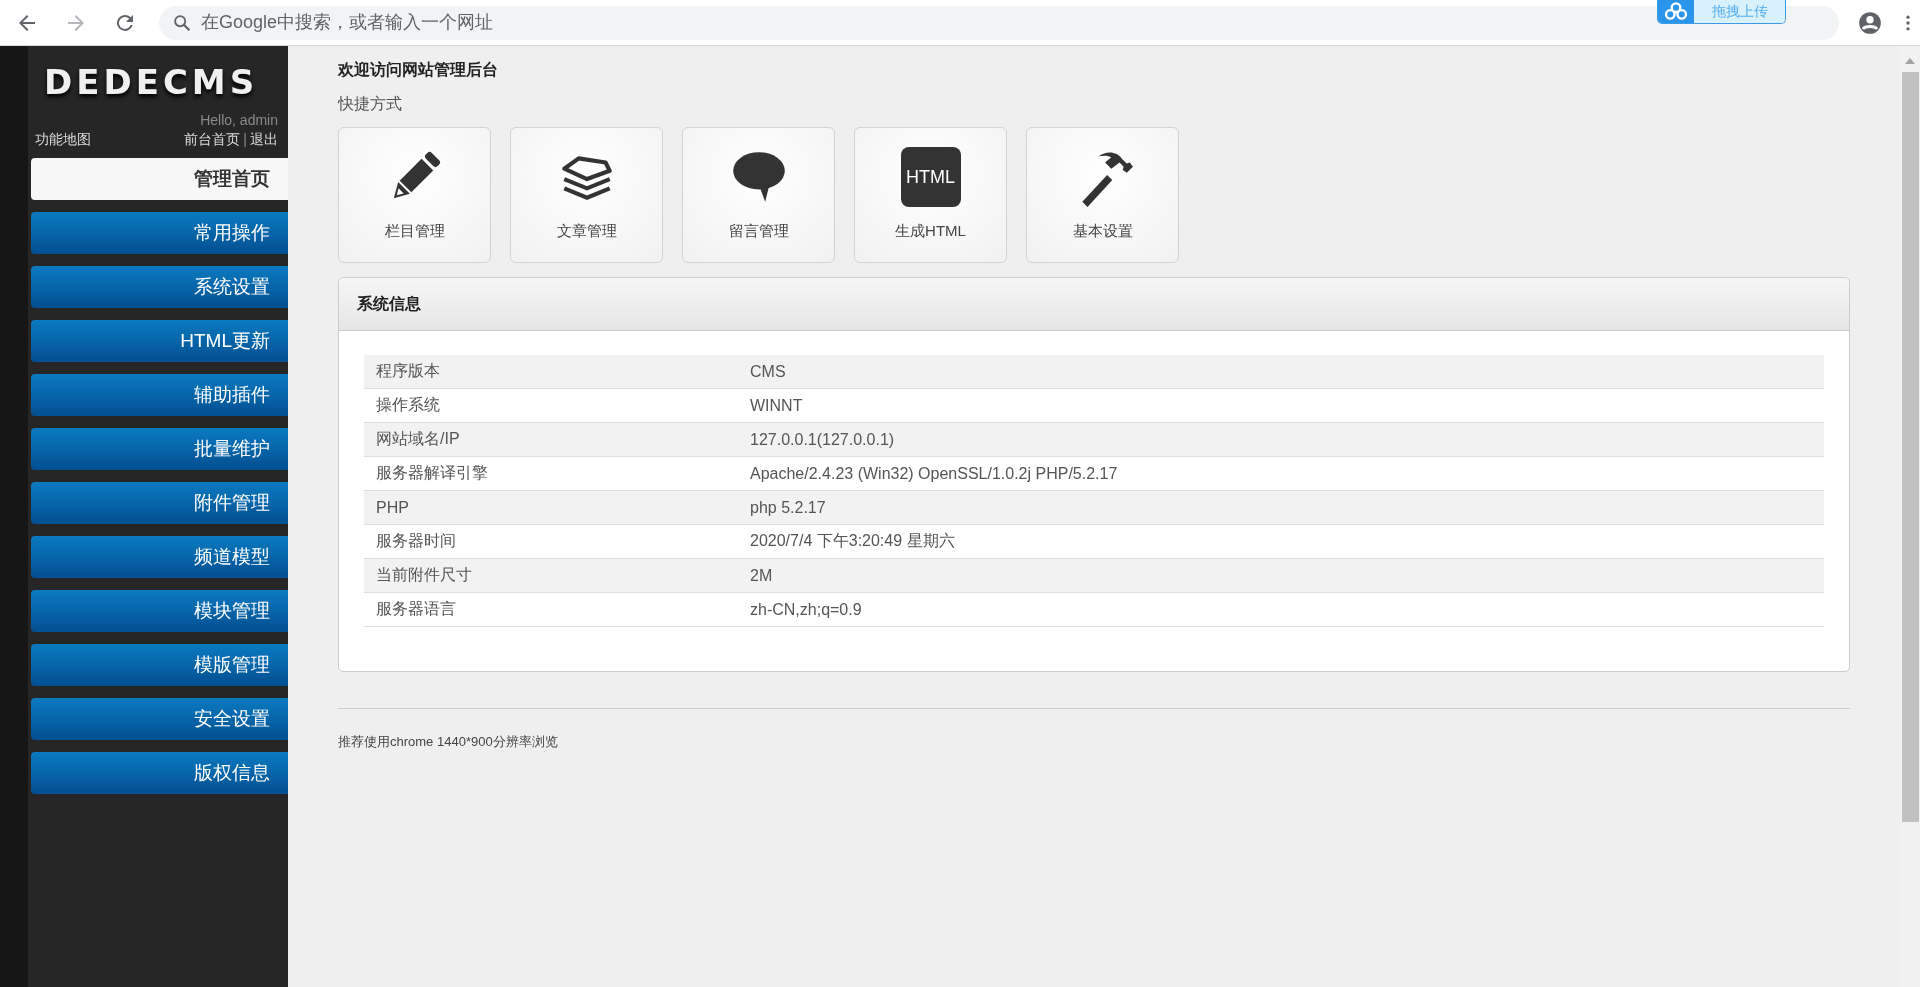 The height and width of the screenshot is (987, 1920). I want to click on info-value: 2M, so click(1281, 575).